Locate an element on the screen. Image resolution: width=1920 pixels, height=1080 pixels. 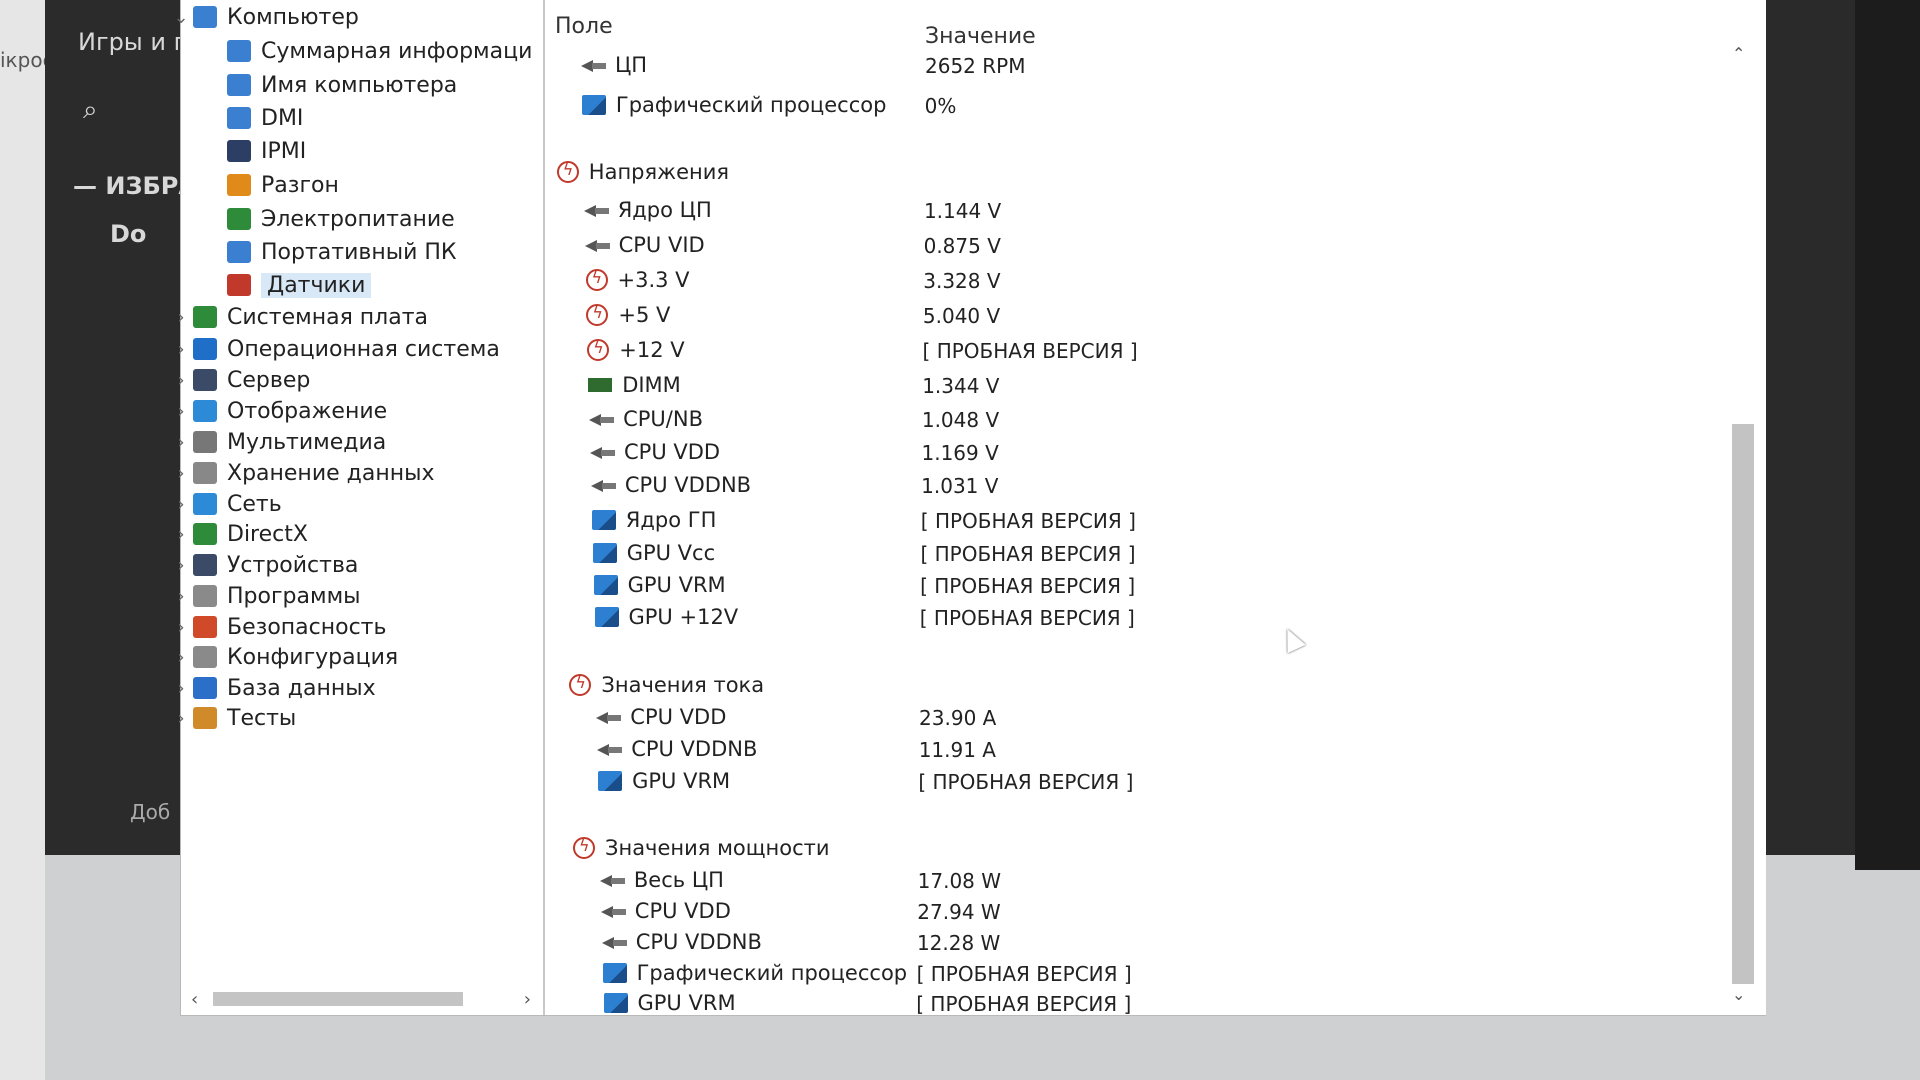
computer-icon is located at coordinates (205, 17).